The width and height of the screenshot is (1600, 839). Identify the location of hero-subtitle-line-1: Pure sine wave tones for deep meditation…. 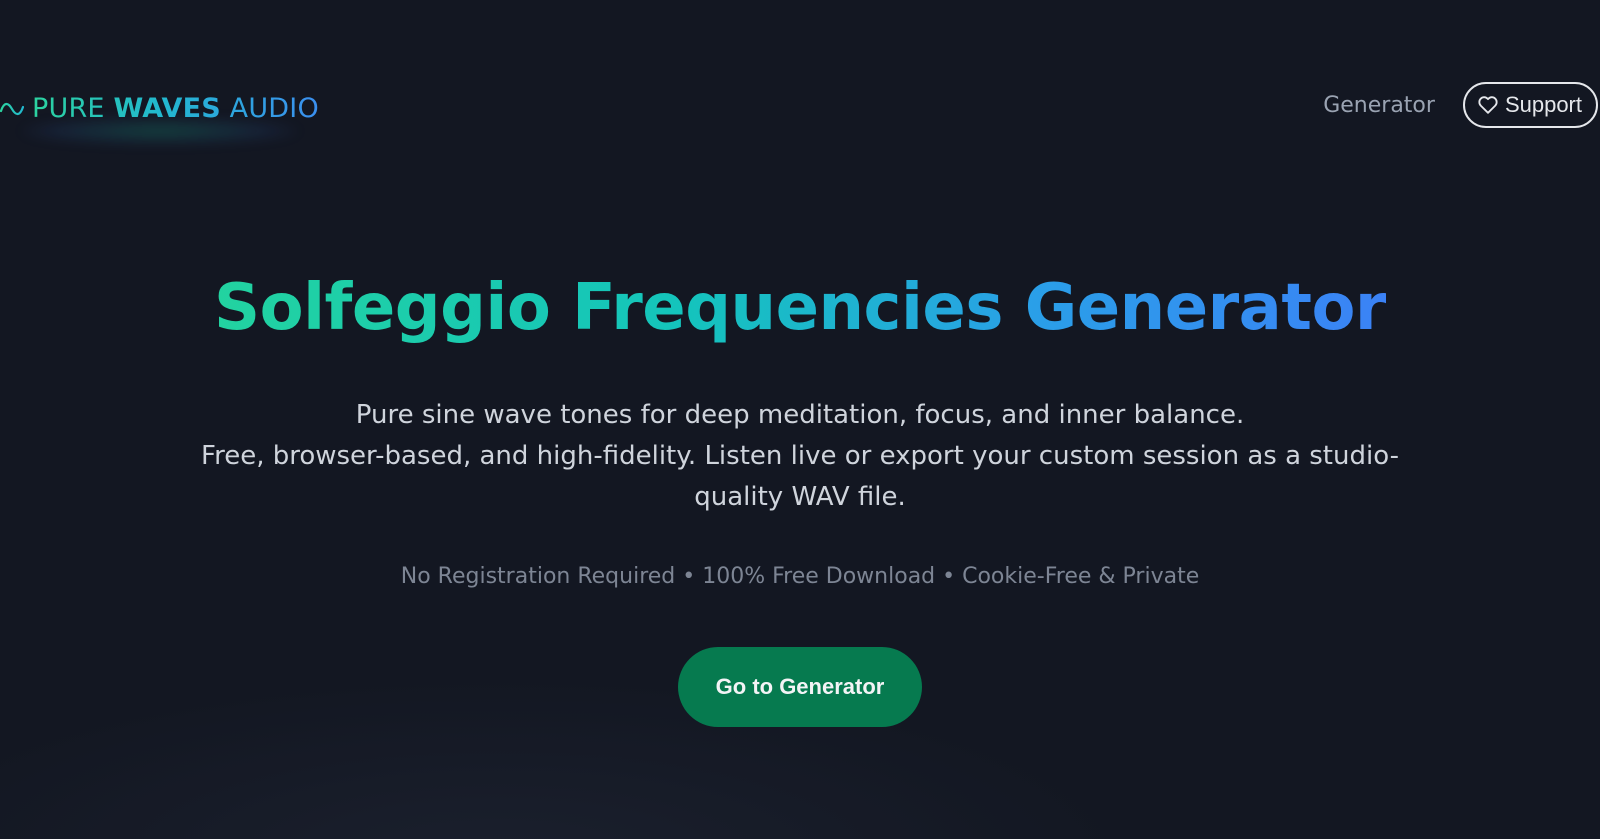
(800, 414).